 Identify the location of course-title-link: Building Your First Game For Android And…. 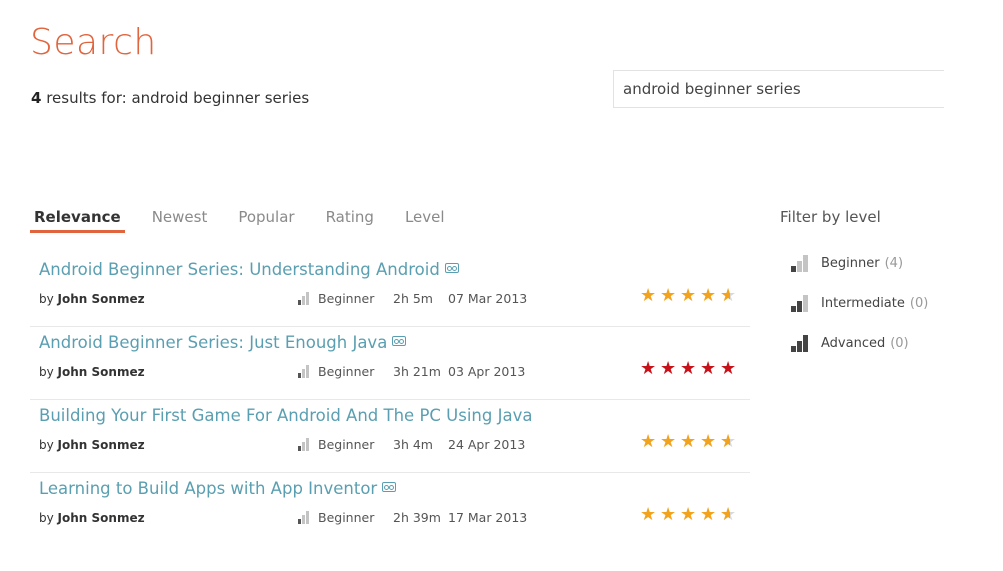
(285, 415).